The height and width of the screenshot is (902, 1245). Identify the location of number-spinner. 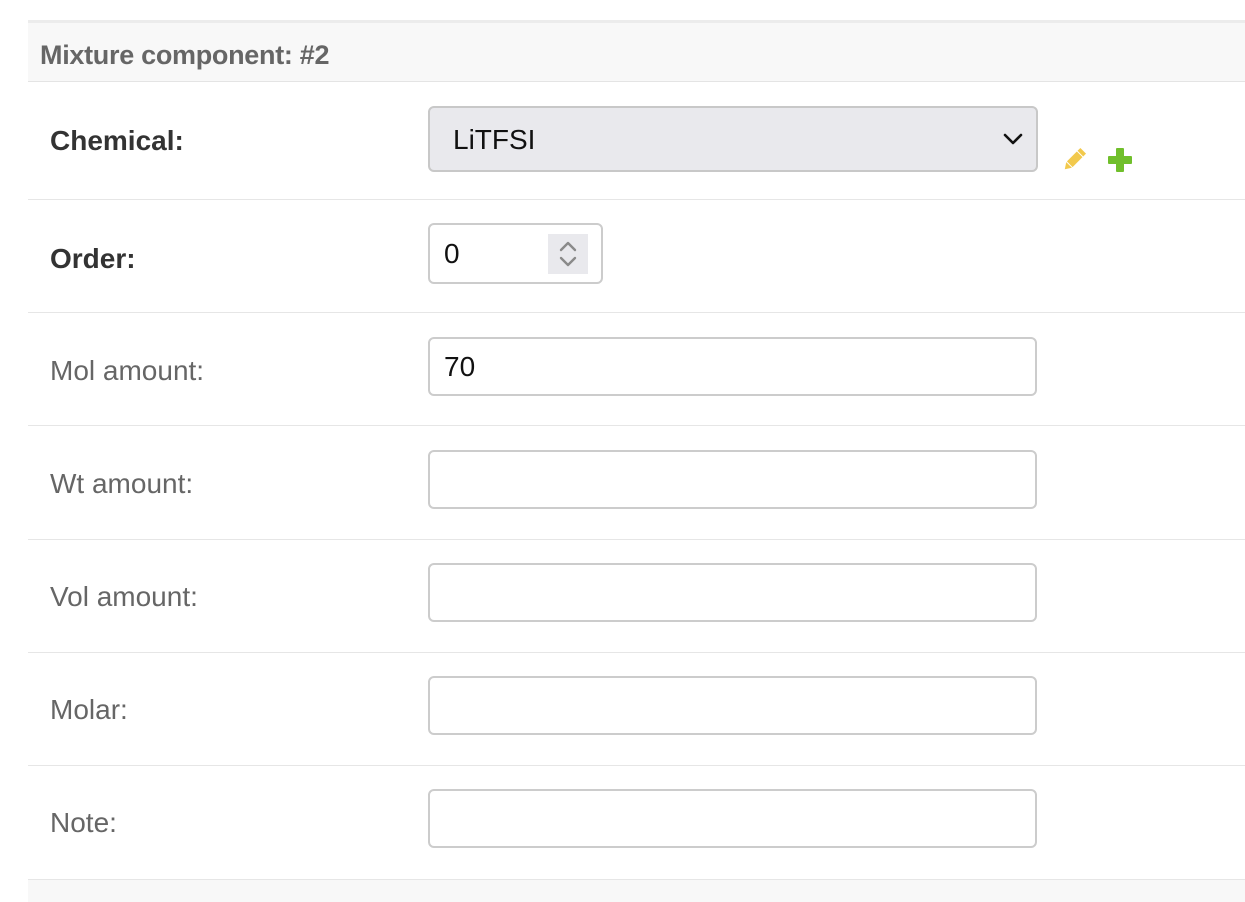
(568, 254).